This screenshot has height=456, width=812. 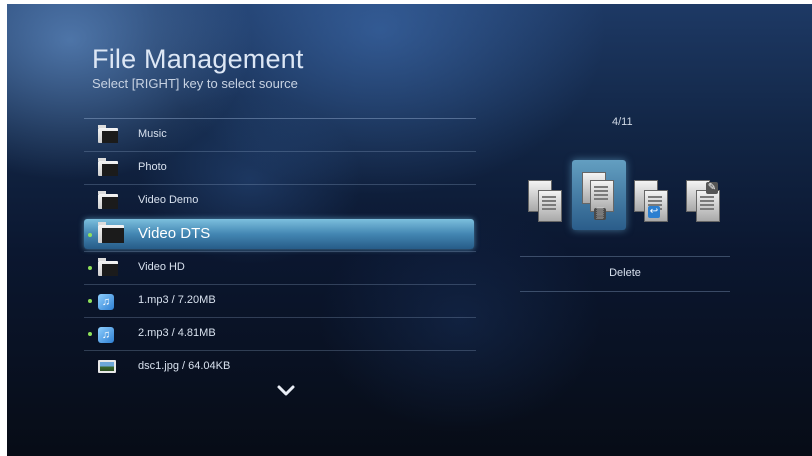 I want to click on page-subtitle: Select [RIGHT] key to select source, so click(x=195, y=83).